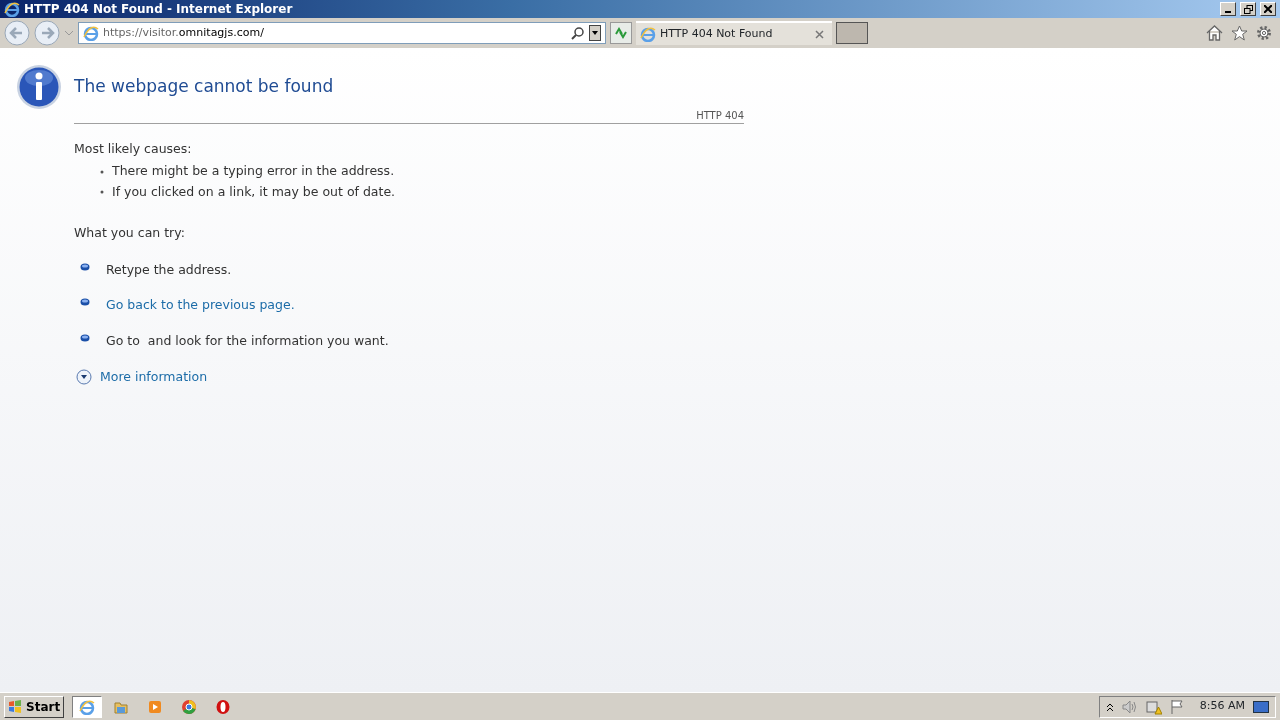 The width and height of the screenshot is (1280, 720). What do you see at coordinates (254, 192) in the screenshot?
I see `cause-text: If you clicked on a link, it may be out of date.` at bounding box center [254, 192].